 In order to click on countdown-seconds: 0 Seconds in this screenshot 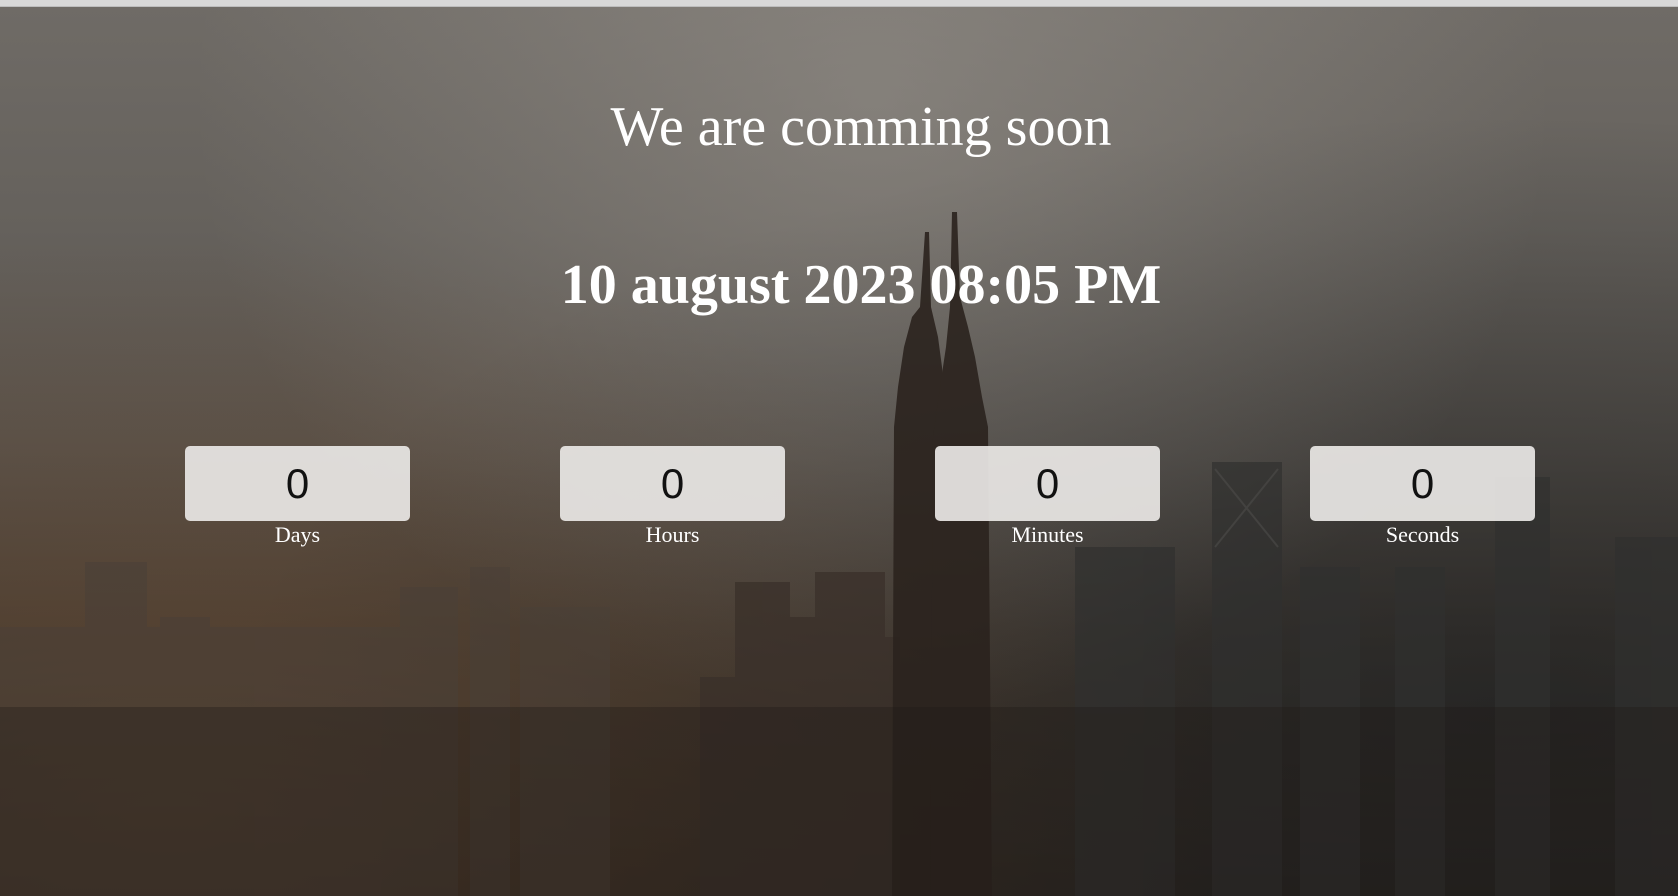, I will do `click(1422, 496)`.